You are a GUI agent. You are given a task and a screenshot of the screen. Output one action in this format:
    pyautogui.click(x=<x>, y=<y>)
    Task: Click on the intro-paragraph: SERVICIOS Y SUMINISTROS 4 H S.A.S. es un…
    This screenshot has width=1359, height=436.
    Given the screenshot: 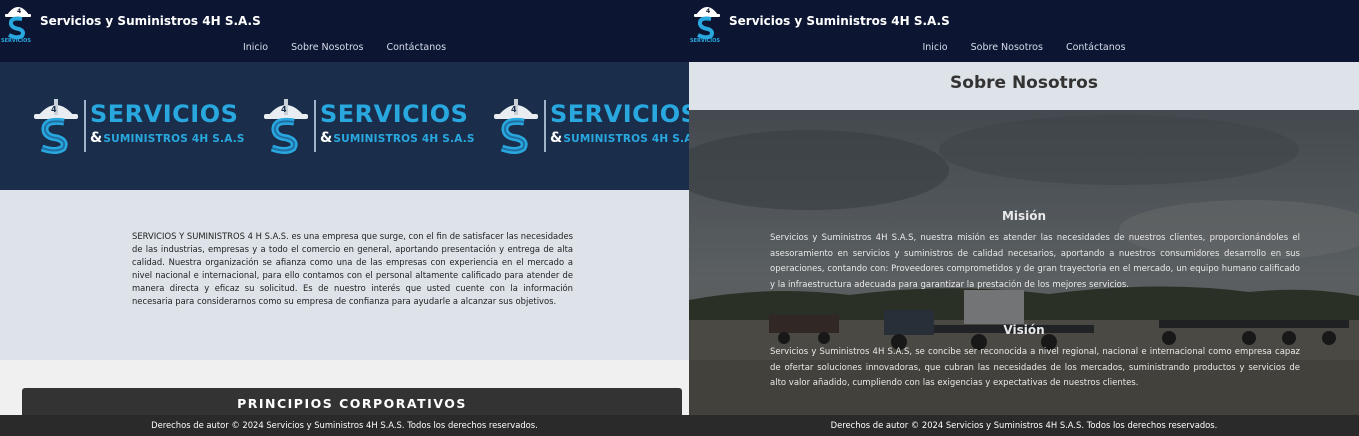 What is the action you would take?
    pyautogui.click(x=352, y=268)
    